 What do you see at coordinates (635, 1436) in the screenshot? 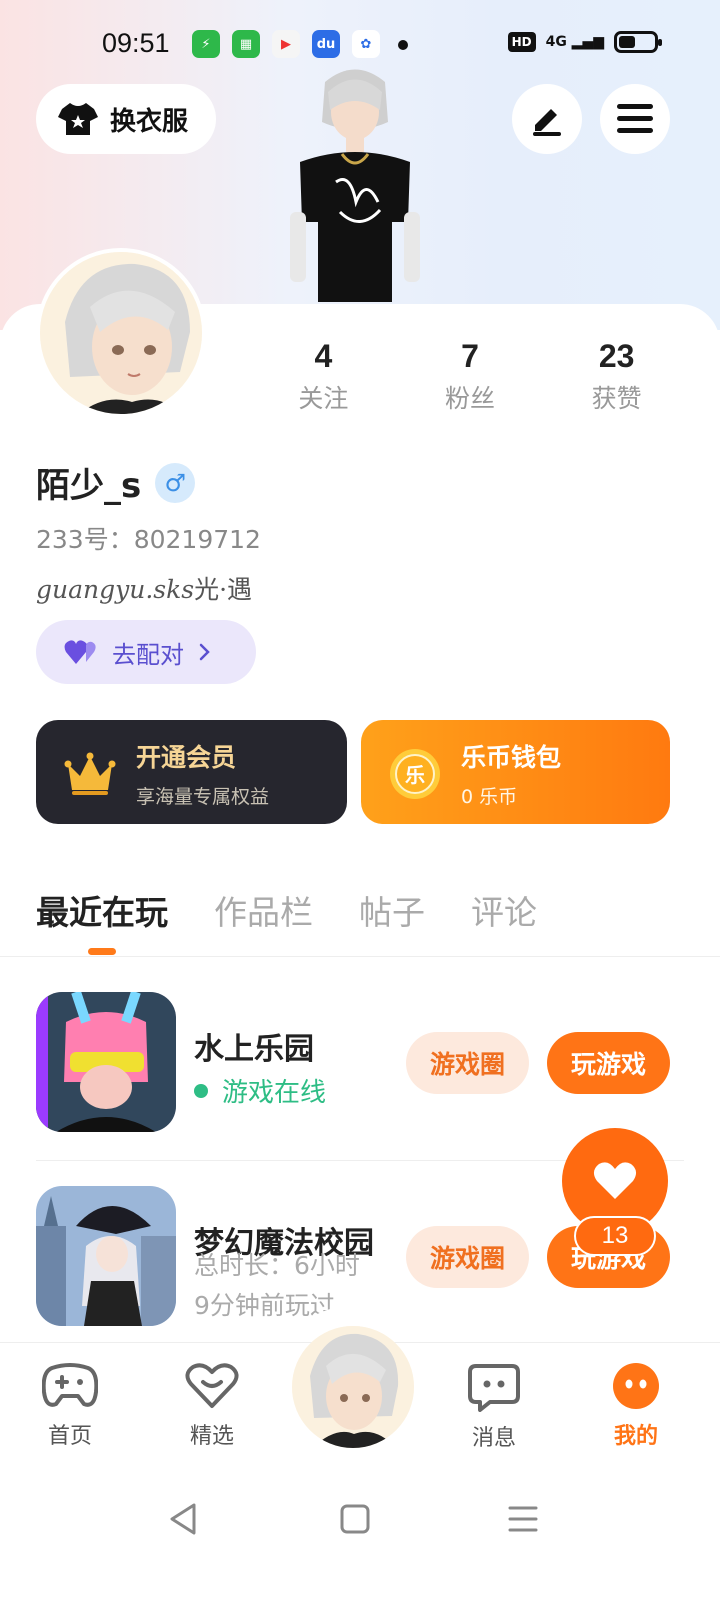
I see `nav-label: 我的` at bounding box center [635, 1436].